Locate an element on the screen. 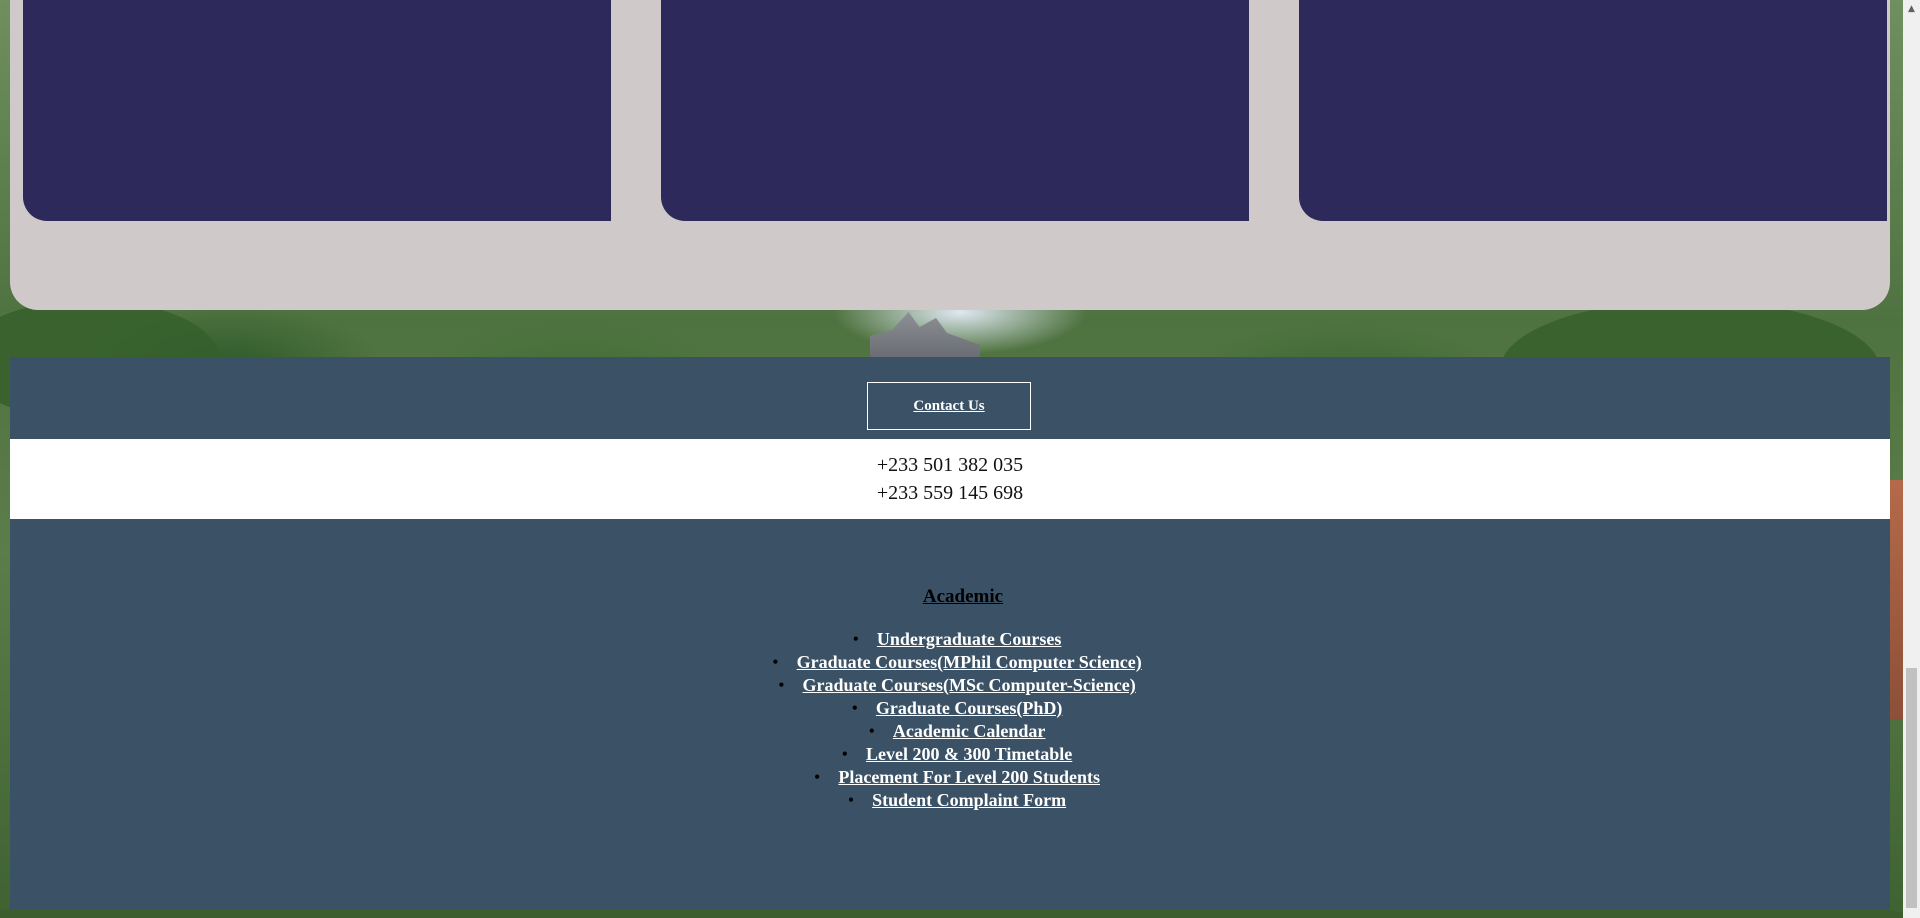 The image size is (1920, 918). list-item: • Graduate Courses(PhD) is located at coordinates (950, 708).